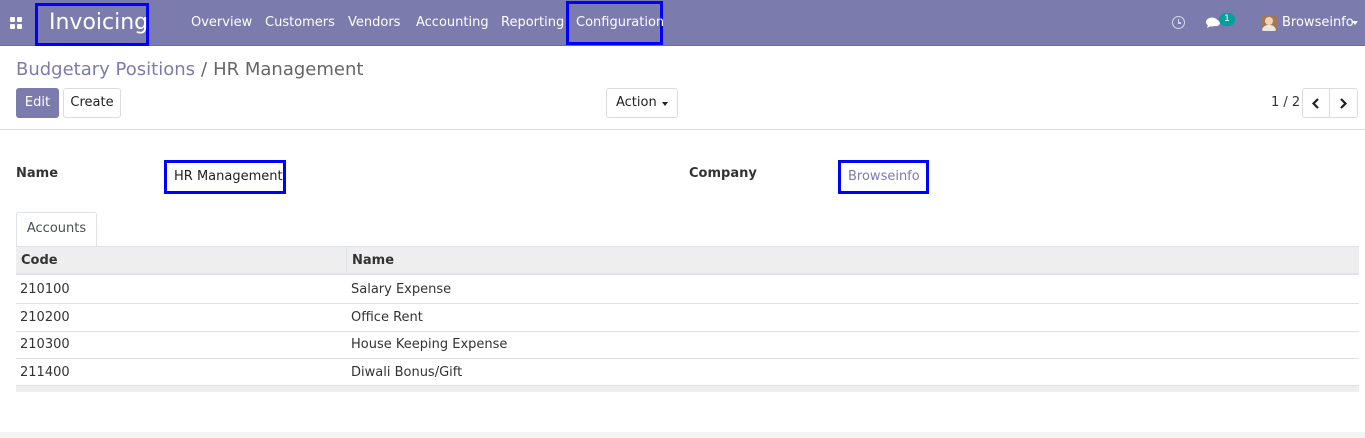  Describe the element at coordinates (56, 229) in the screenshot. I see `tab-accounts: Accounts` at that location.